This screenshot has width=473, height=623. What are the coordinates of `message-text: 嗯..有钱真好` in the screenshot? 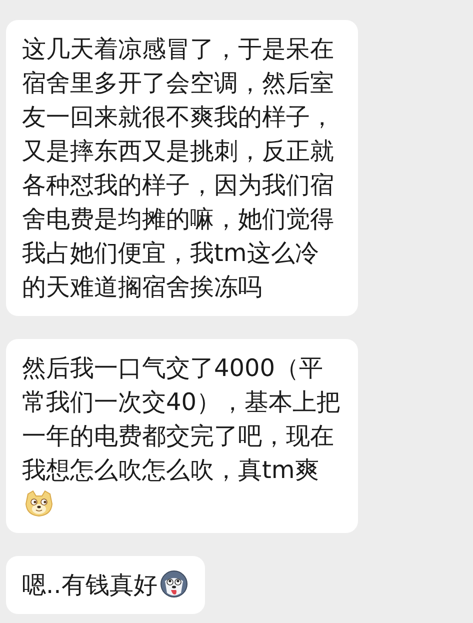 It's located at (90, 585).